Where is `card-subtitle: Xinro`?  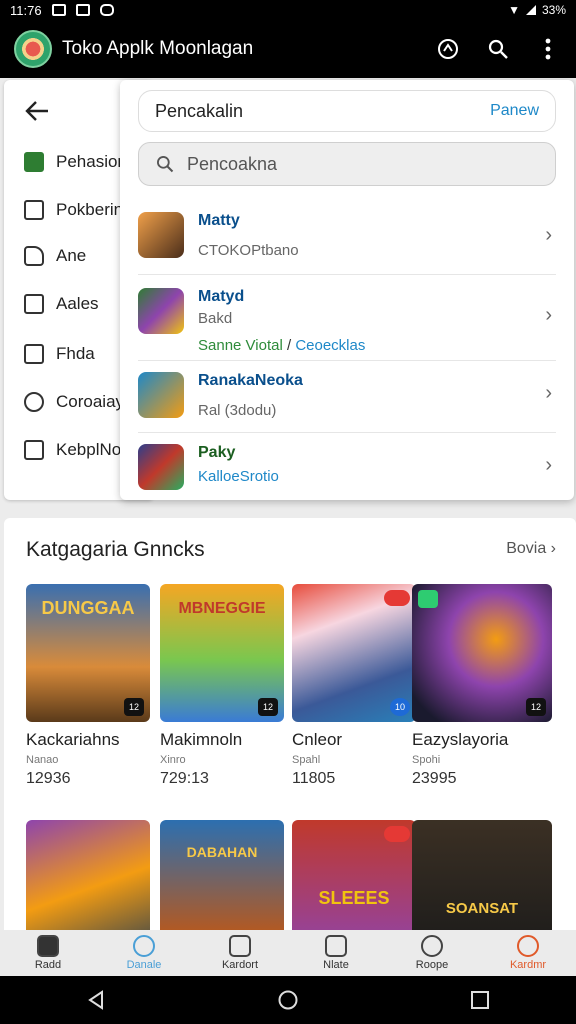
card-subtitle: Xinro is located at coordinates (173, 760).